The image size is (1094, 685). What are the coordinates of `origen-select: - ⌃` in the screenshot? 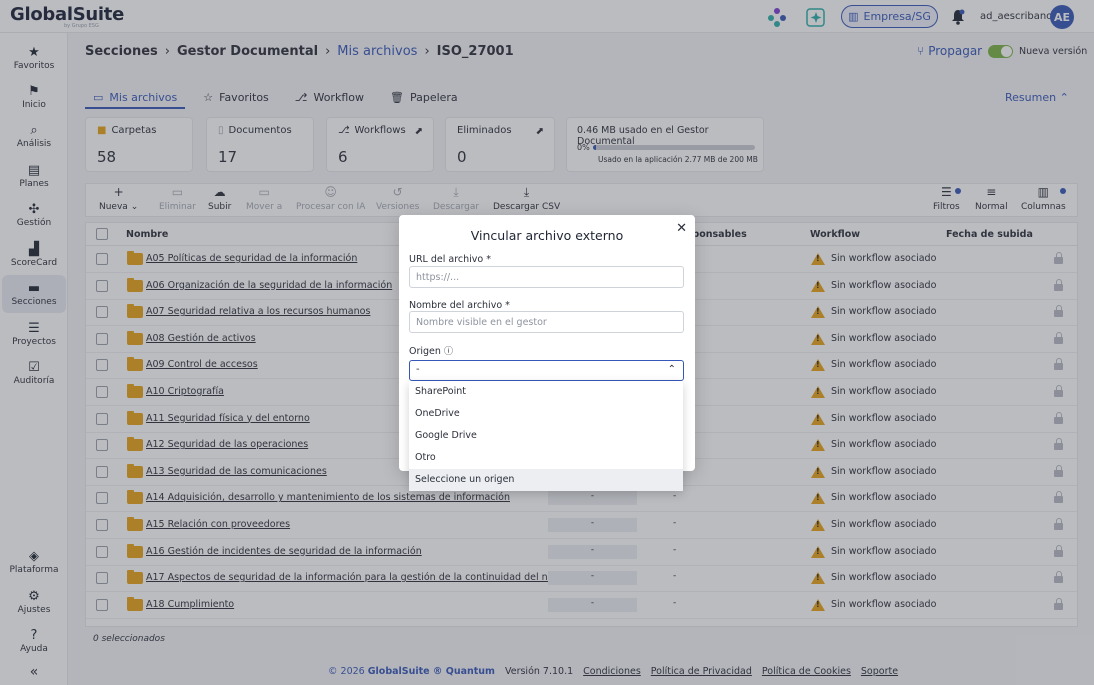 It's located at (546, 370).